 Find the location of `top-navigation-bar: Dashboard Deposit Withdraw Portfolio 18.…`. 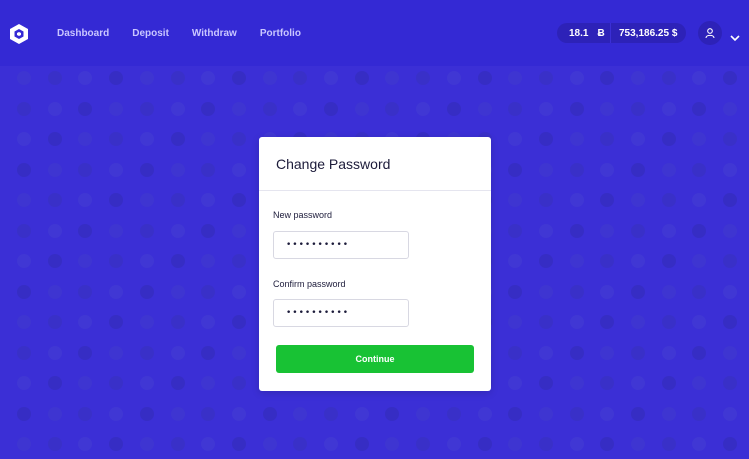

top-navigation-bar: Dashboard Deposit Withdraw Portfolio 18.… is located at coordinates (374, 33).